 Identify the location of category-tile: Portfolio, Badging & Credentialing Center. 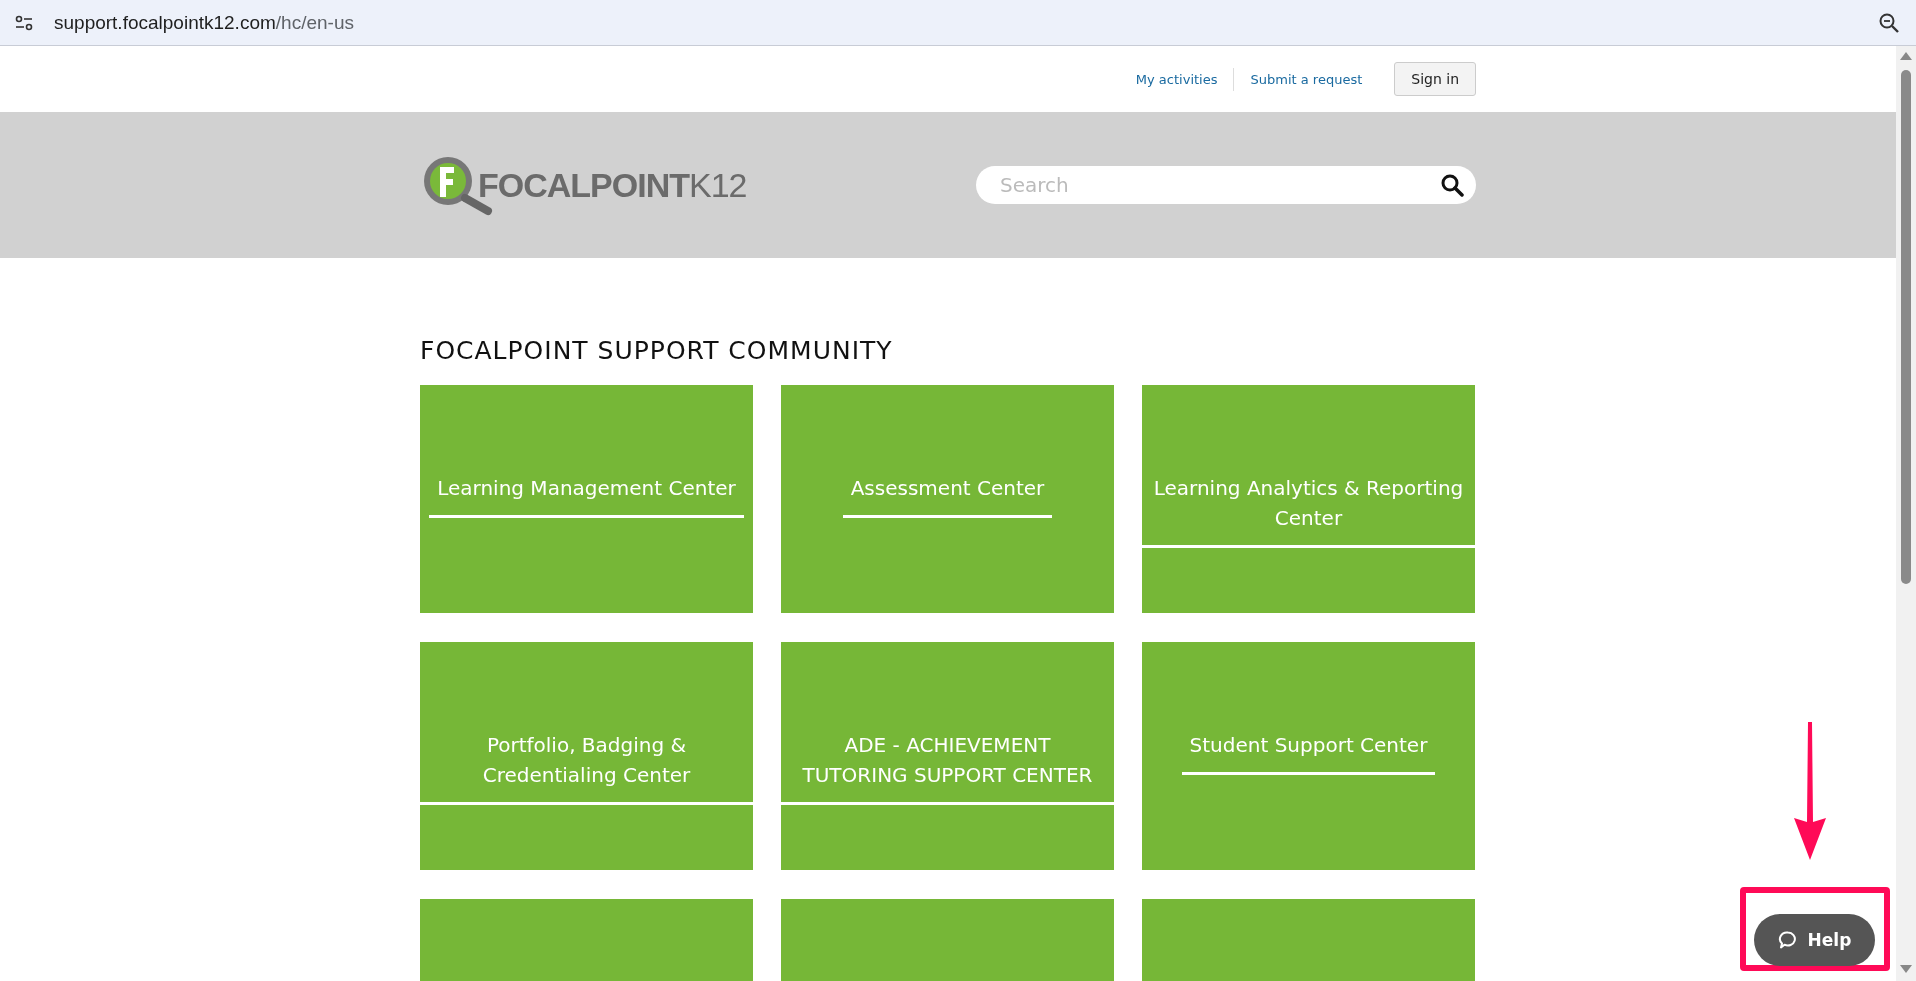
(586, 756).